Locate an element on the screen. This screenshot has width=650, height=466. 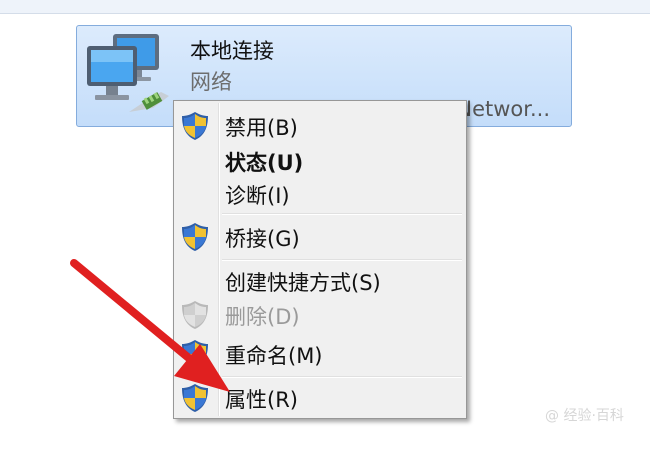
menu-item-status: 状态(U) is located at coordinates (320, 160).